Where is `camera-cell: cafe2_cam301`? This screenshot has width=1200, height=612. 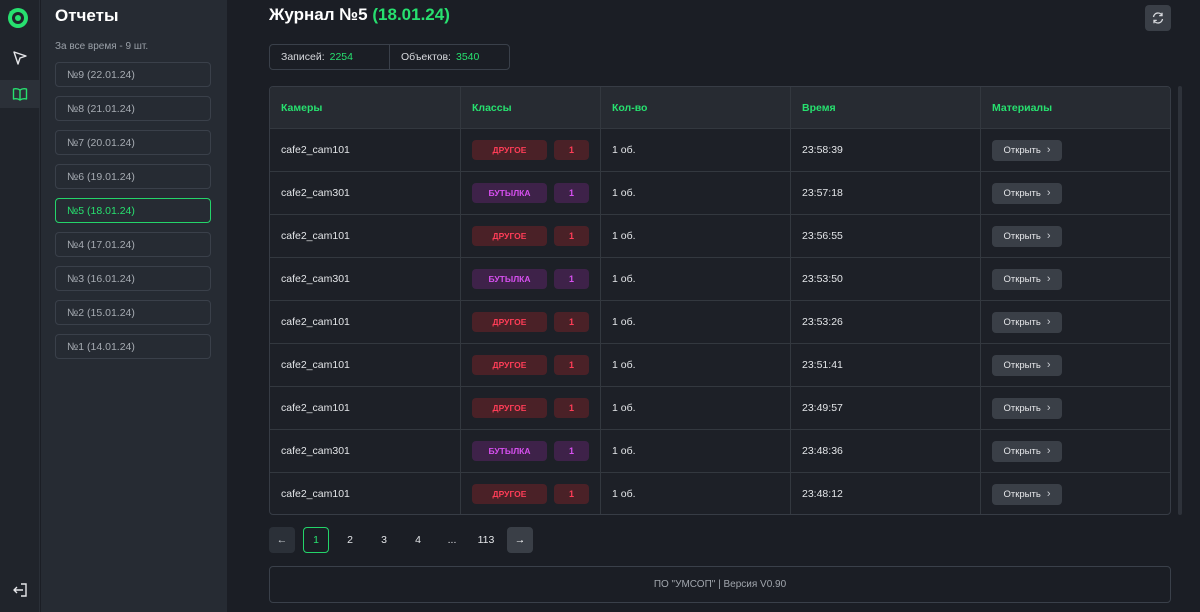 camera-cell: cafe2_cam301 is located at coordinates (315, 451).